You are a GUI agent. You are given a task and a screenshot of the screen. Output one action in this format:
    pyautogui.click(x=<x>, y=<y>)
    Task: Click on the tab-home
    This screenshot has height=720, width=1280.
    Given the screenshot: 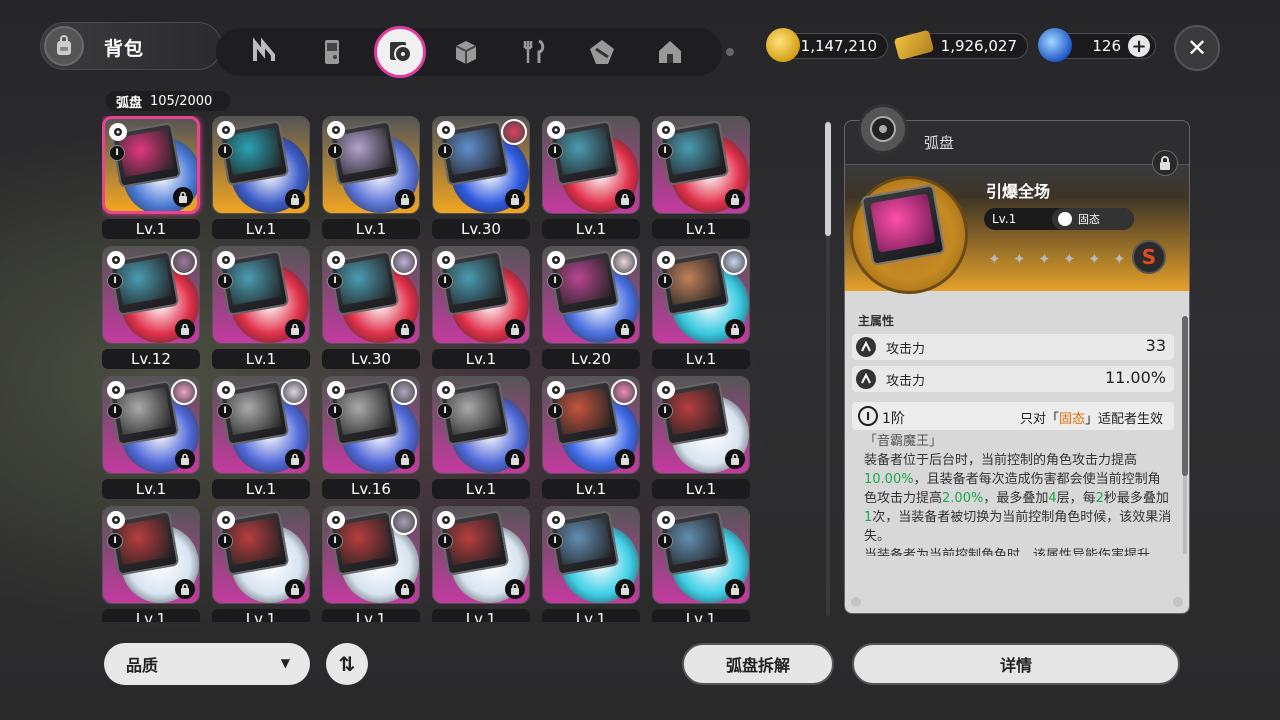 What is the action you would take?
    pyautogui.click(x=670, y=52)
    